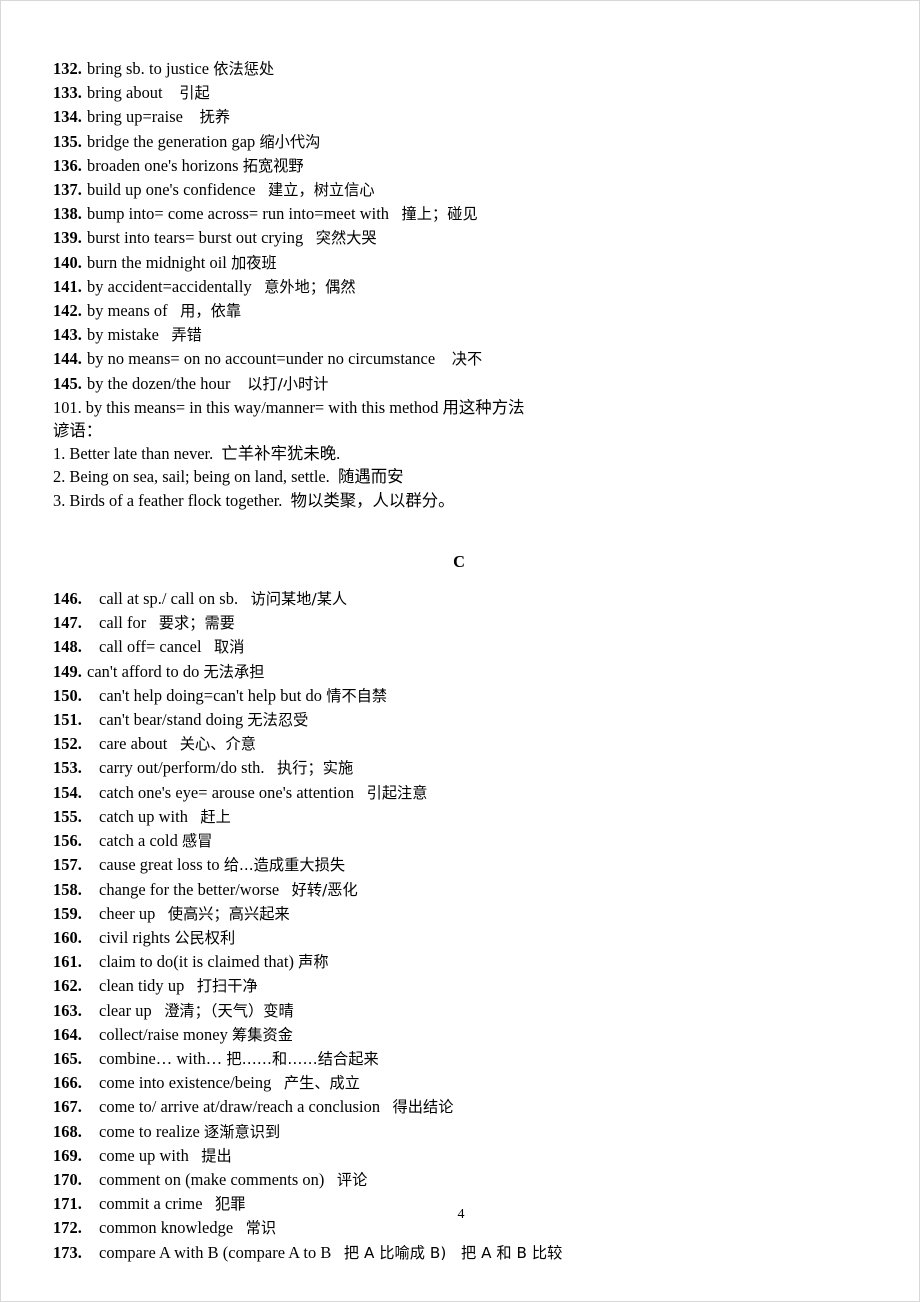  What do you see at coordinates (453, 1252) in the screenshot?
I see `phrase-chinese: 把 A 比喻成 B) 把 A 和 B 比较` at bounding box center [453, 1252].